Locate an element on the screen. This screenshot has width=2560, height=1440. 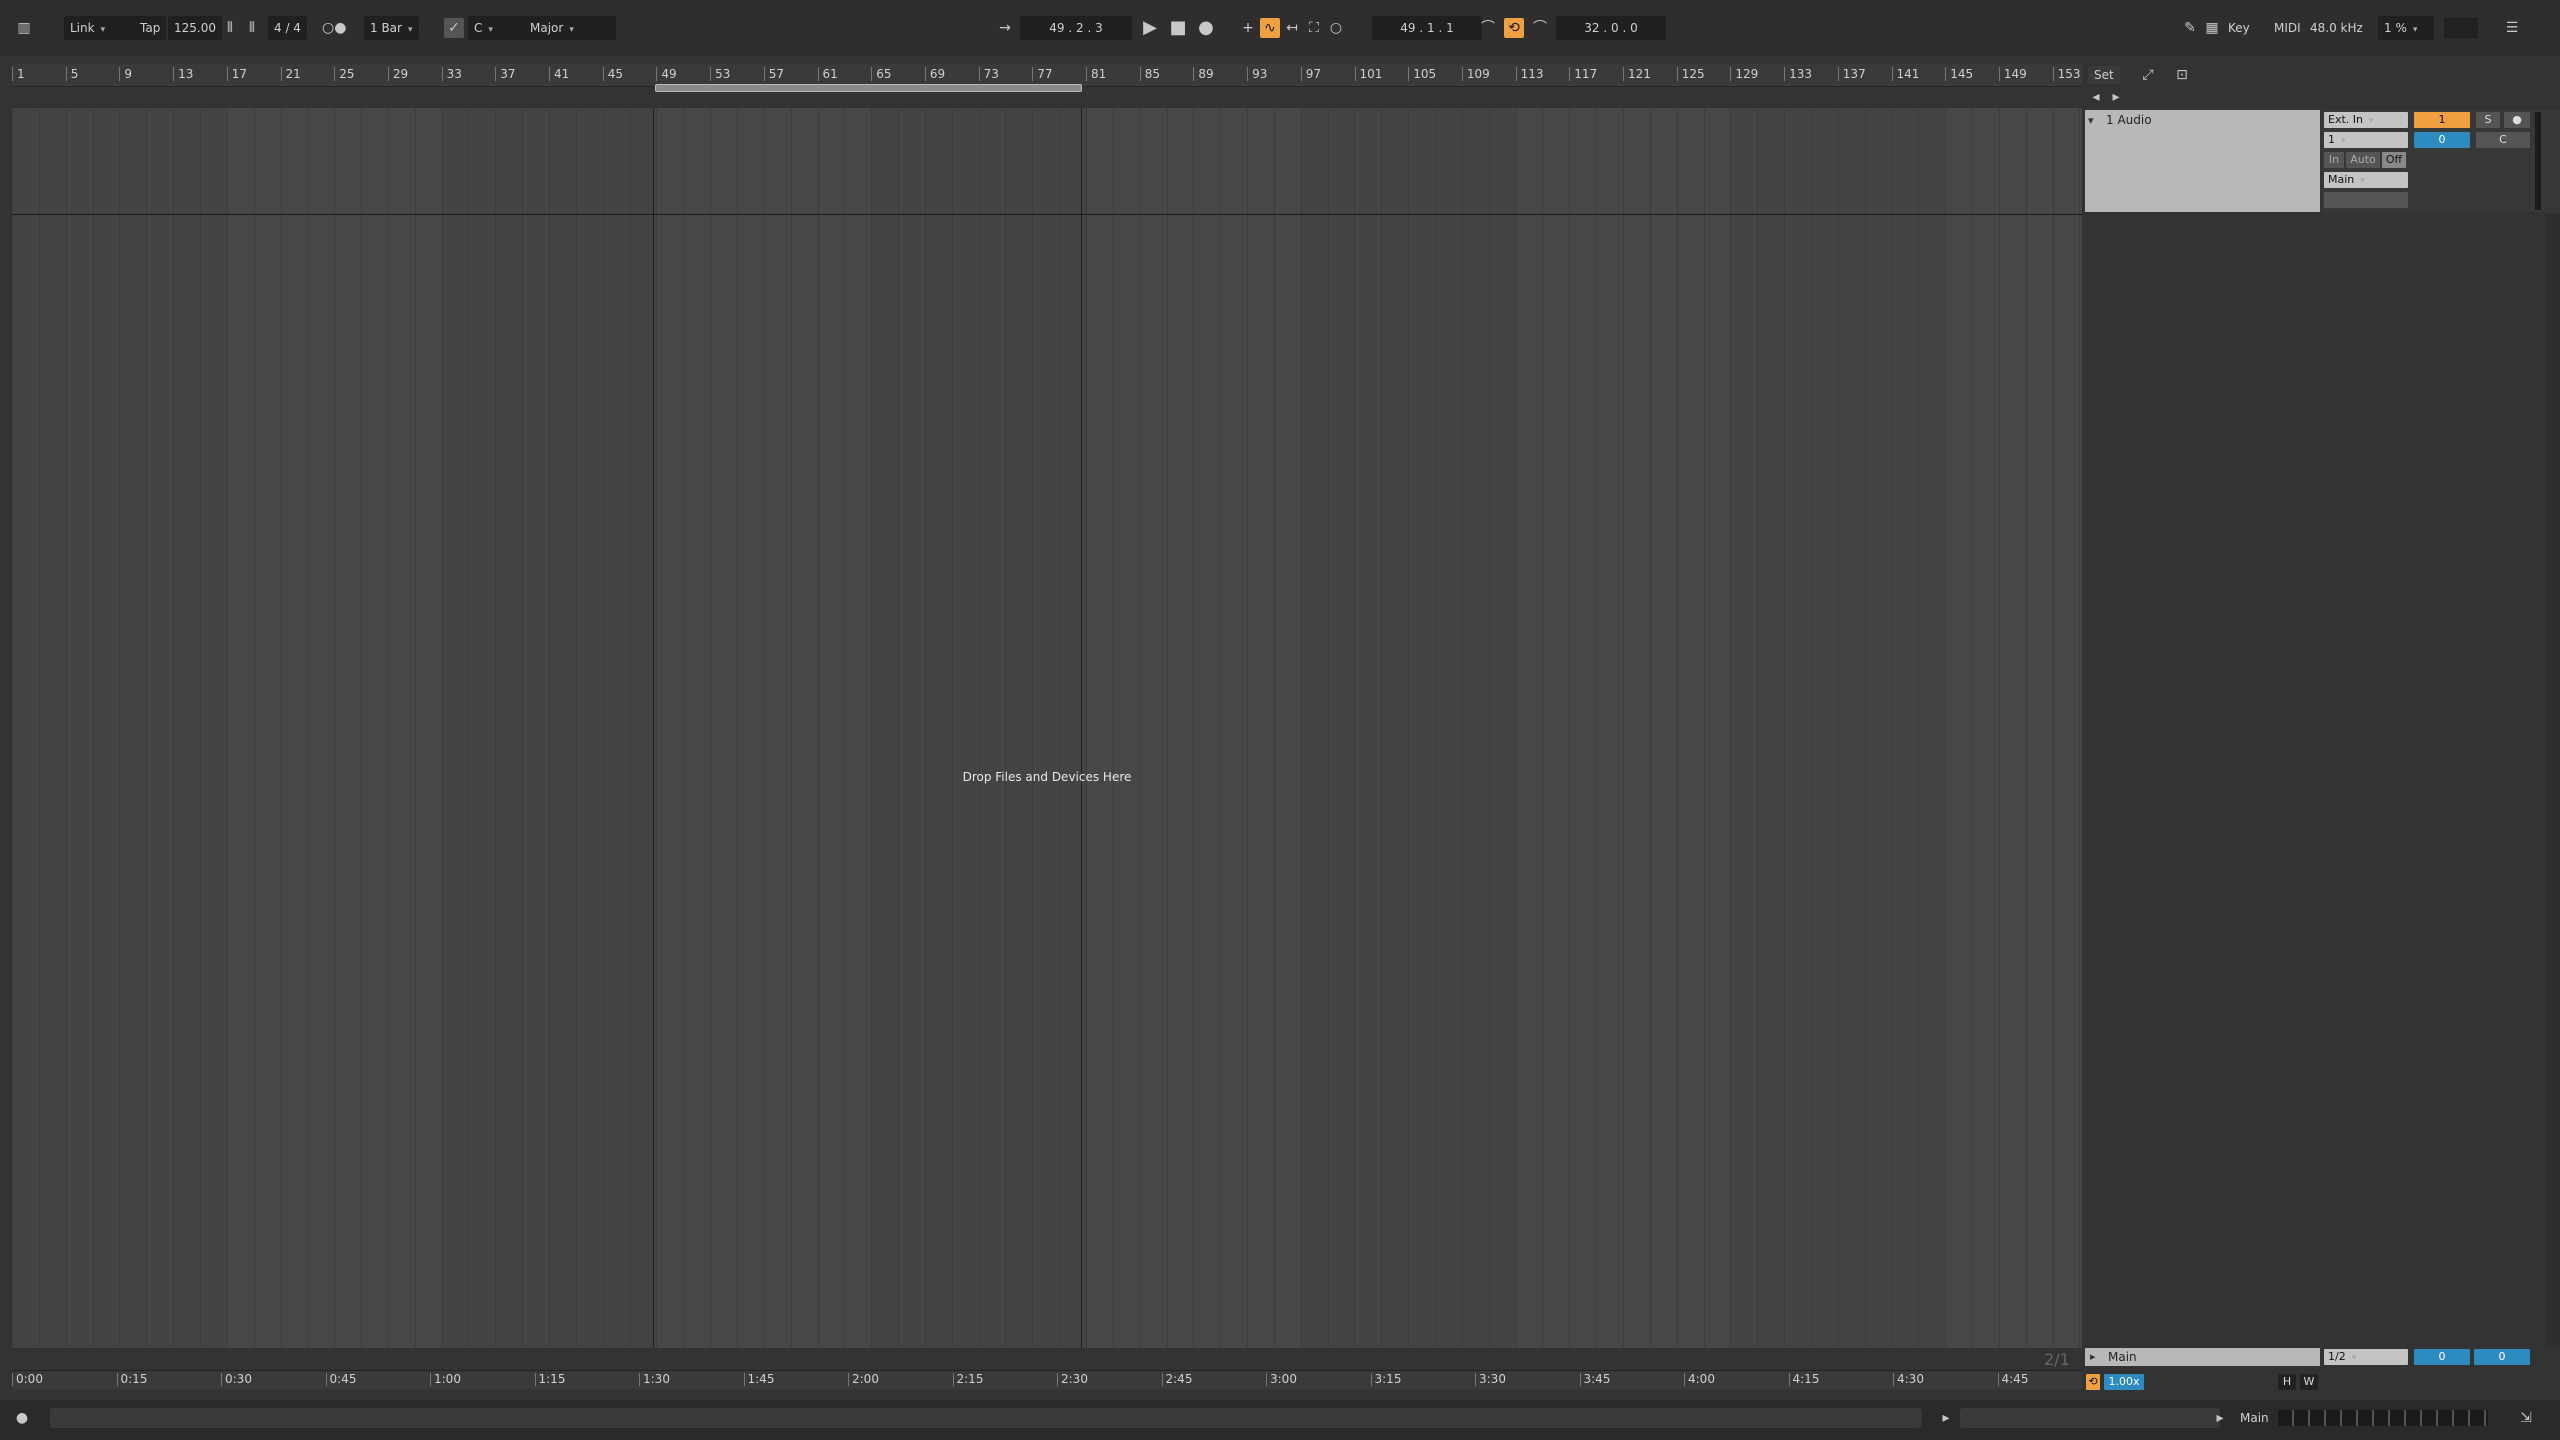
arrangement-position-field: 49 . 2 . 3 is located at coordinates (1076, 28).